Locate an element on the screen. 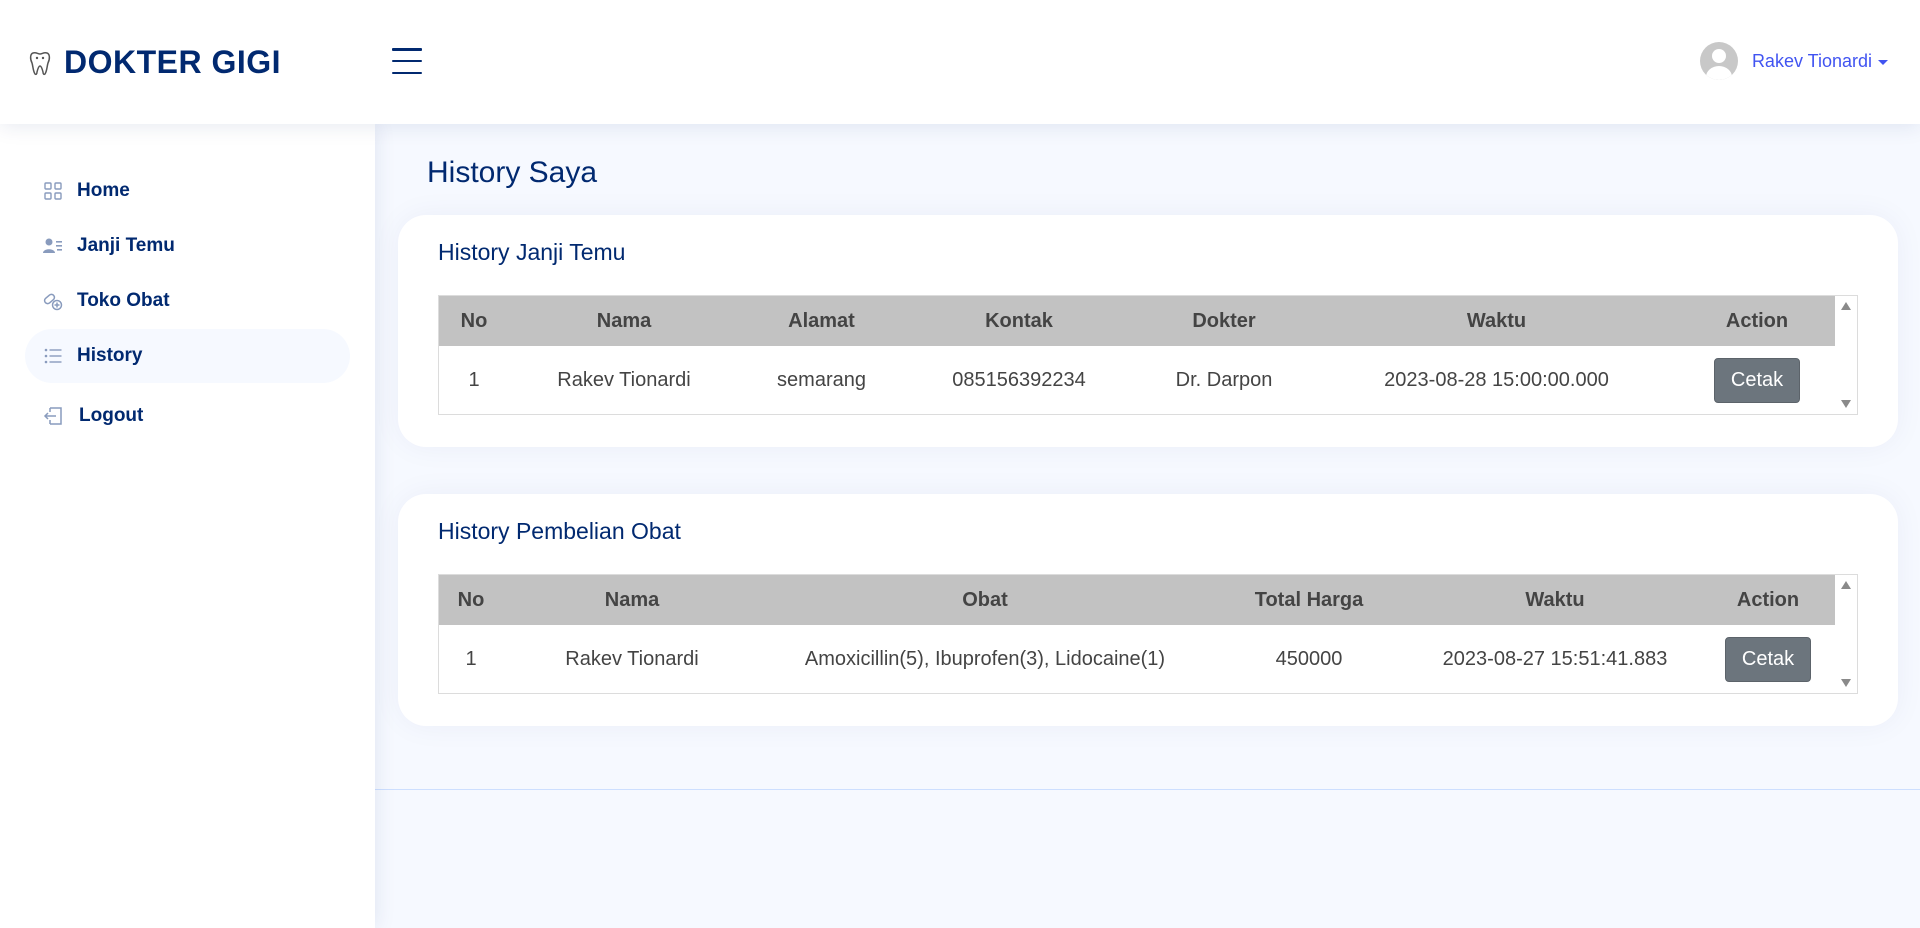 The image size is (1920, 928). sidebar-item-label: Logout is located at coordinates (111, 415).